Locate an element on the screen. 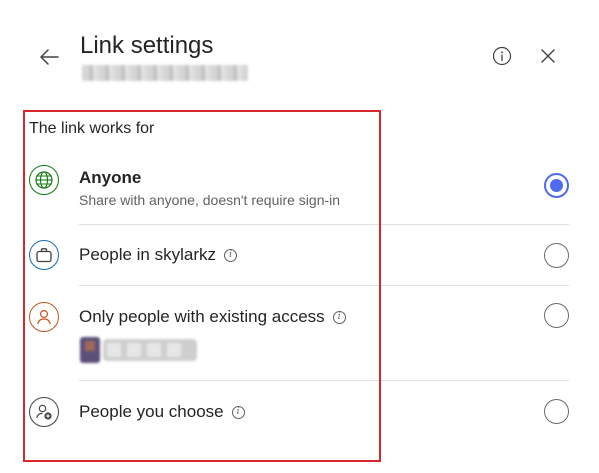 This screenshot has height=473, width=599. globe-icon is located at coordinates (44, 180).